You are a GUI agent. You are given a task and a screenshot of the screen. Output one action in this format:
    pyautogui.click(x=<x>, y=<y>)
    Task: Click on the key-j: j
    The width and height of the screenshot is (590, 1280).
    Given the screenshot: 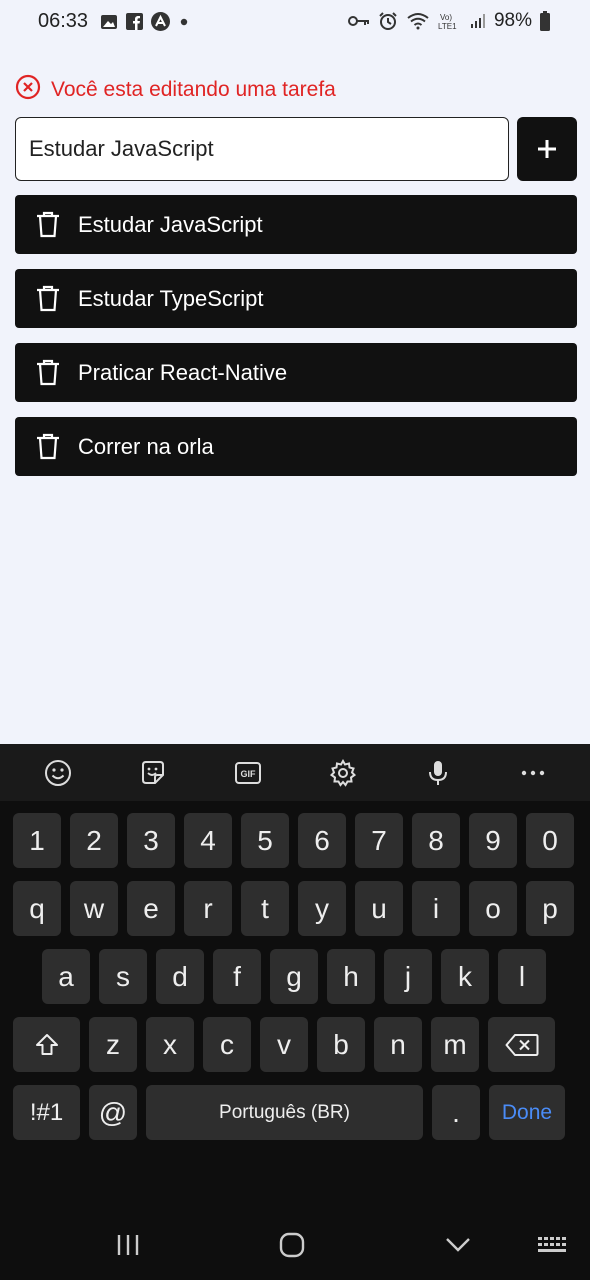 What is the action you would take?
    pyautogui.click(x=408, y=976)
    